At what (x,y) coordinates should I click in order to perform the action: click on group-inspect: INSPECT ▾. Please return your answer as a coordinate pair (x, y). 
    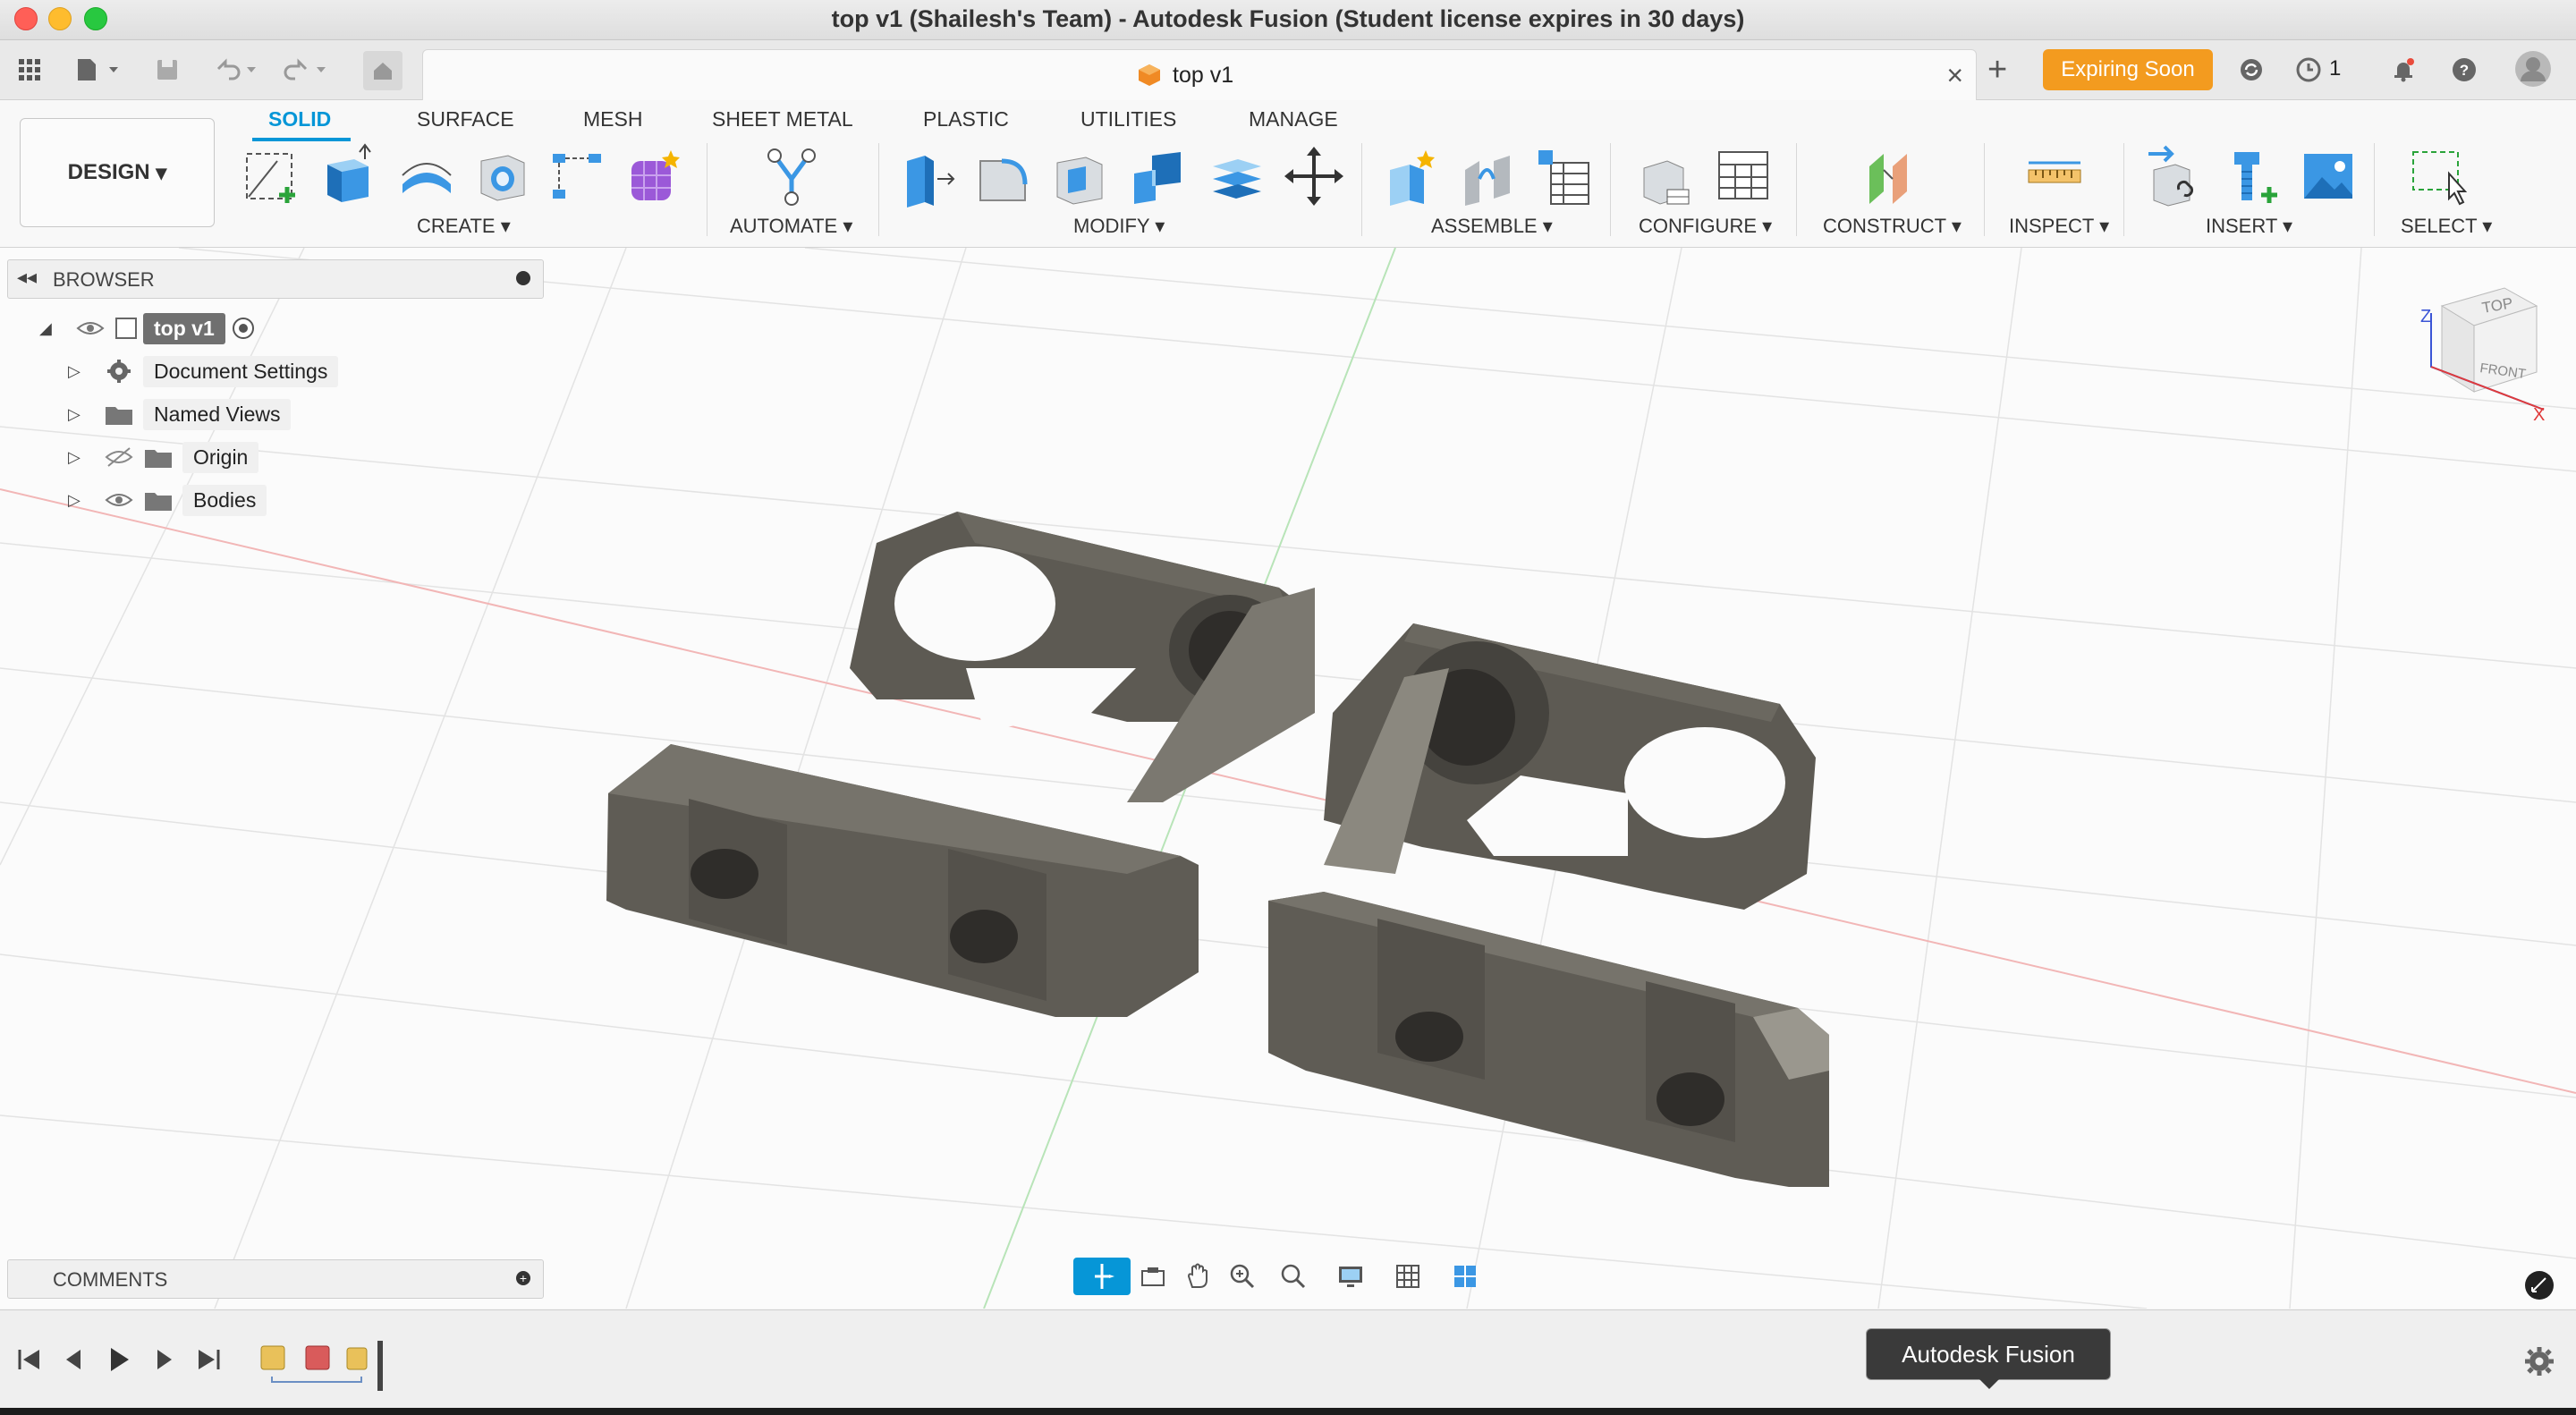
    Looking at the image, I should click on (2059, 227).